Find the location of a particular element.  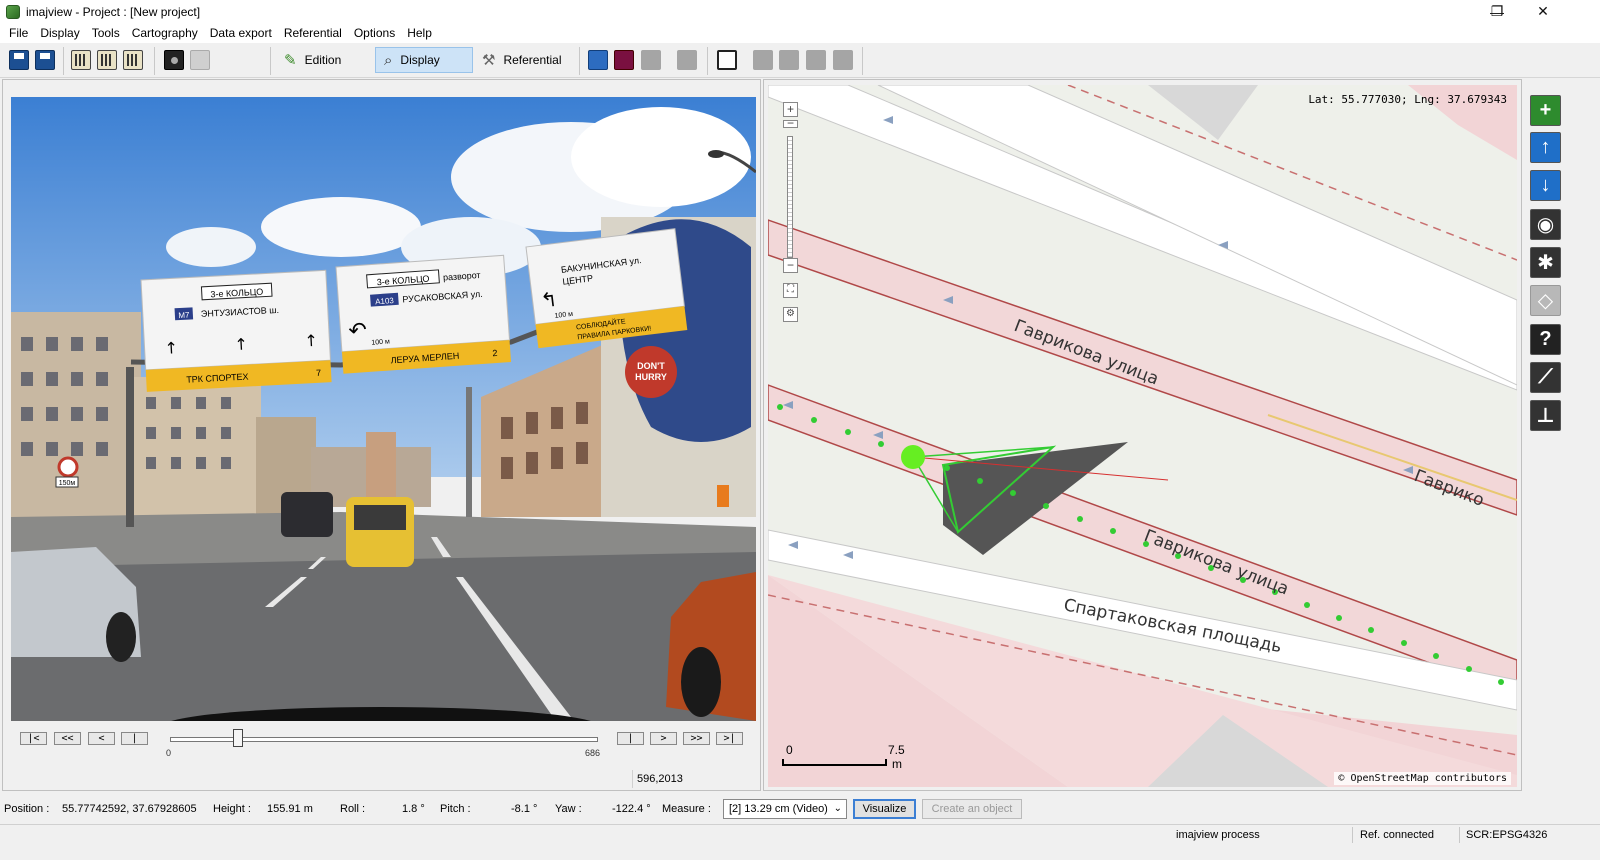

menu-referential: Referential is located at coordinates (313, 33).